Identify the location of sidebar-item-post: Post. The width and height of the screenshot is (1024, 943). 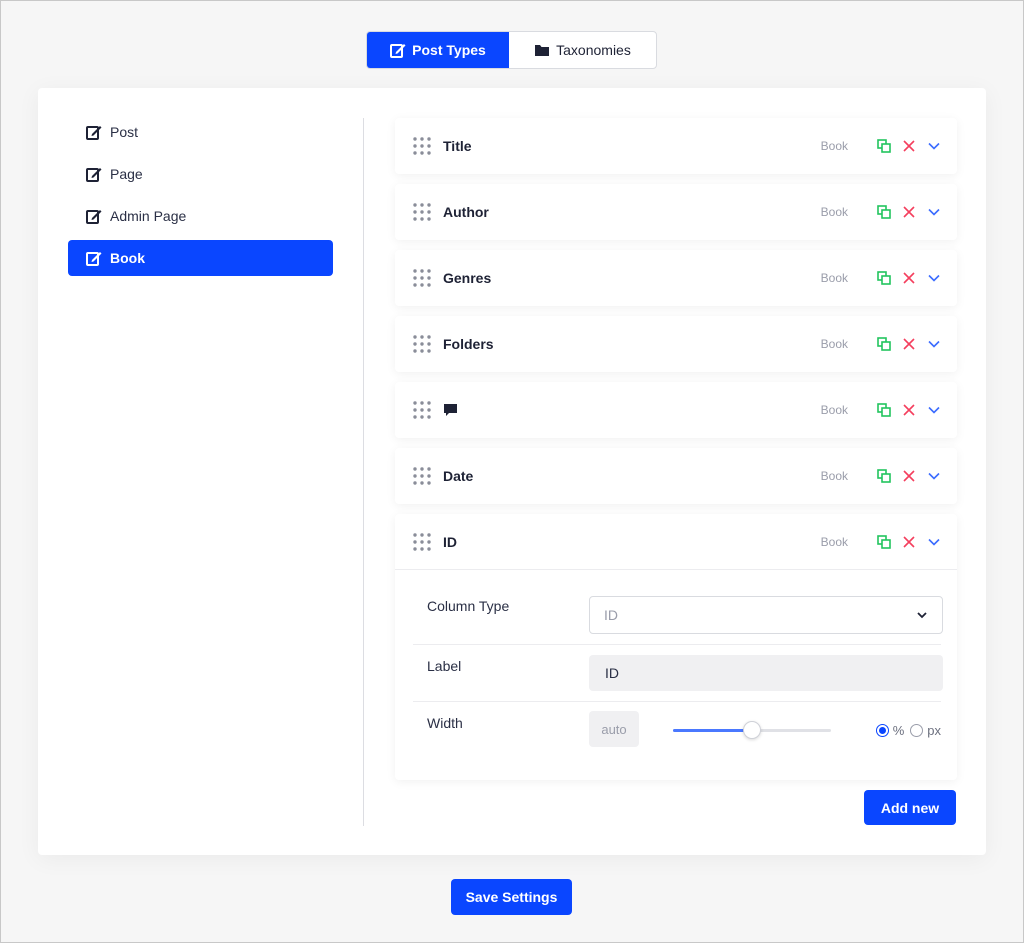
(200, 132).